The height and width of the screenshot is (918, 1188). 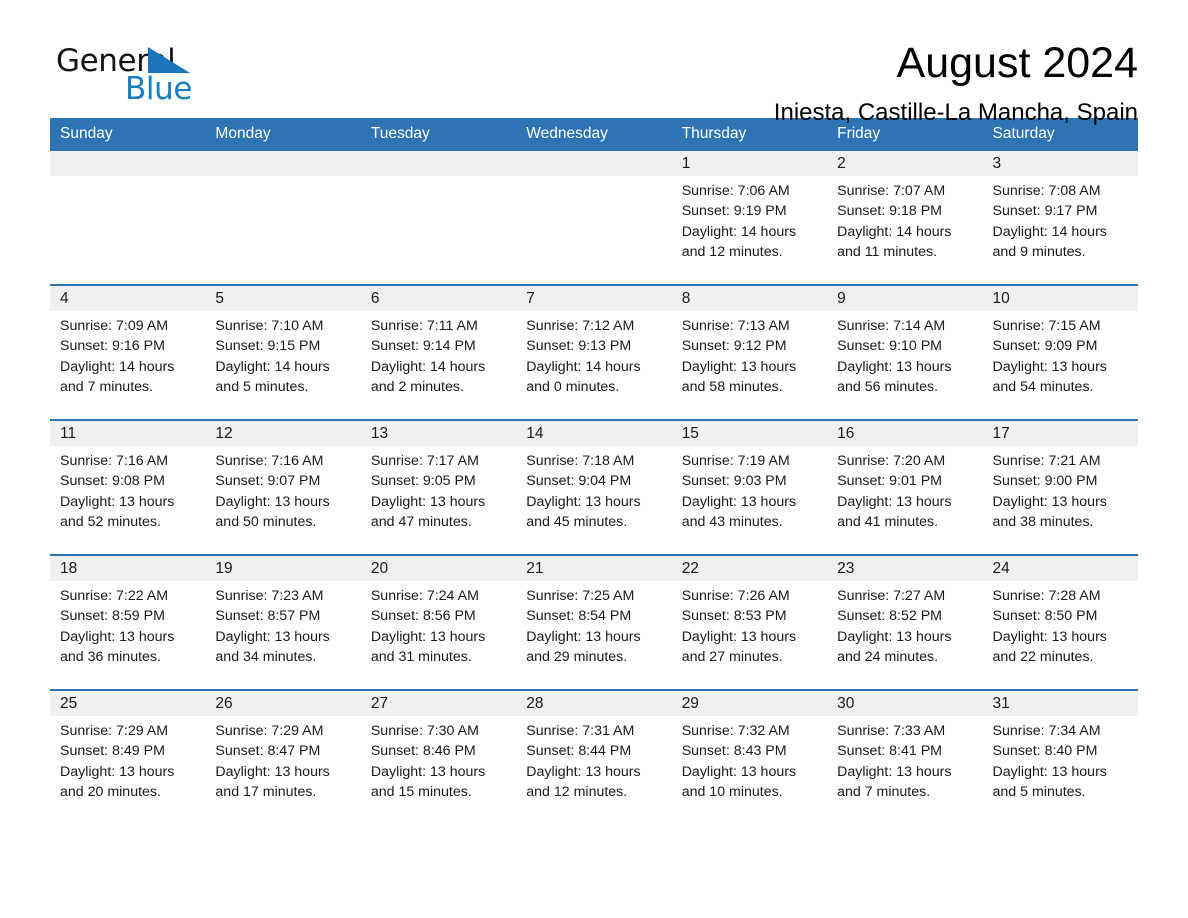 I want to click on daylight-duration-line1: Daylight: 13 hours, so click(x=1049, y=366).